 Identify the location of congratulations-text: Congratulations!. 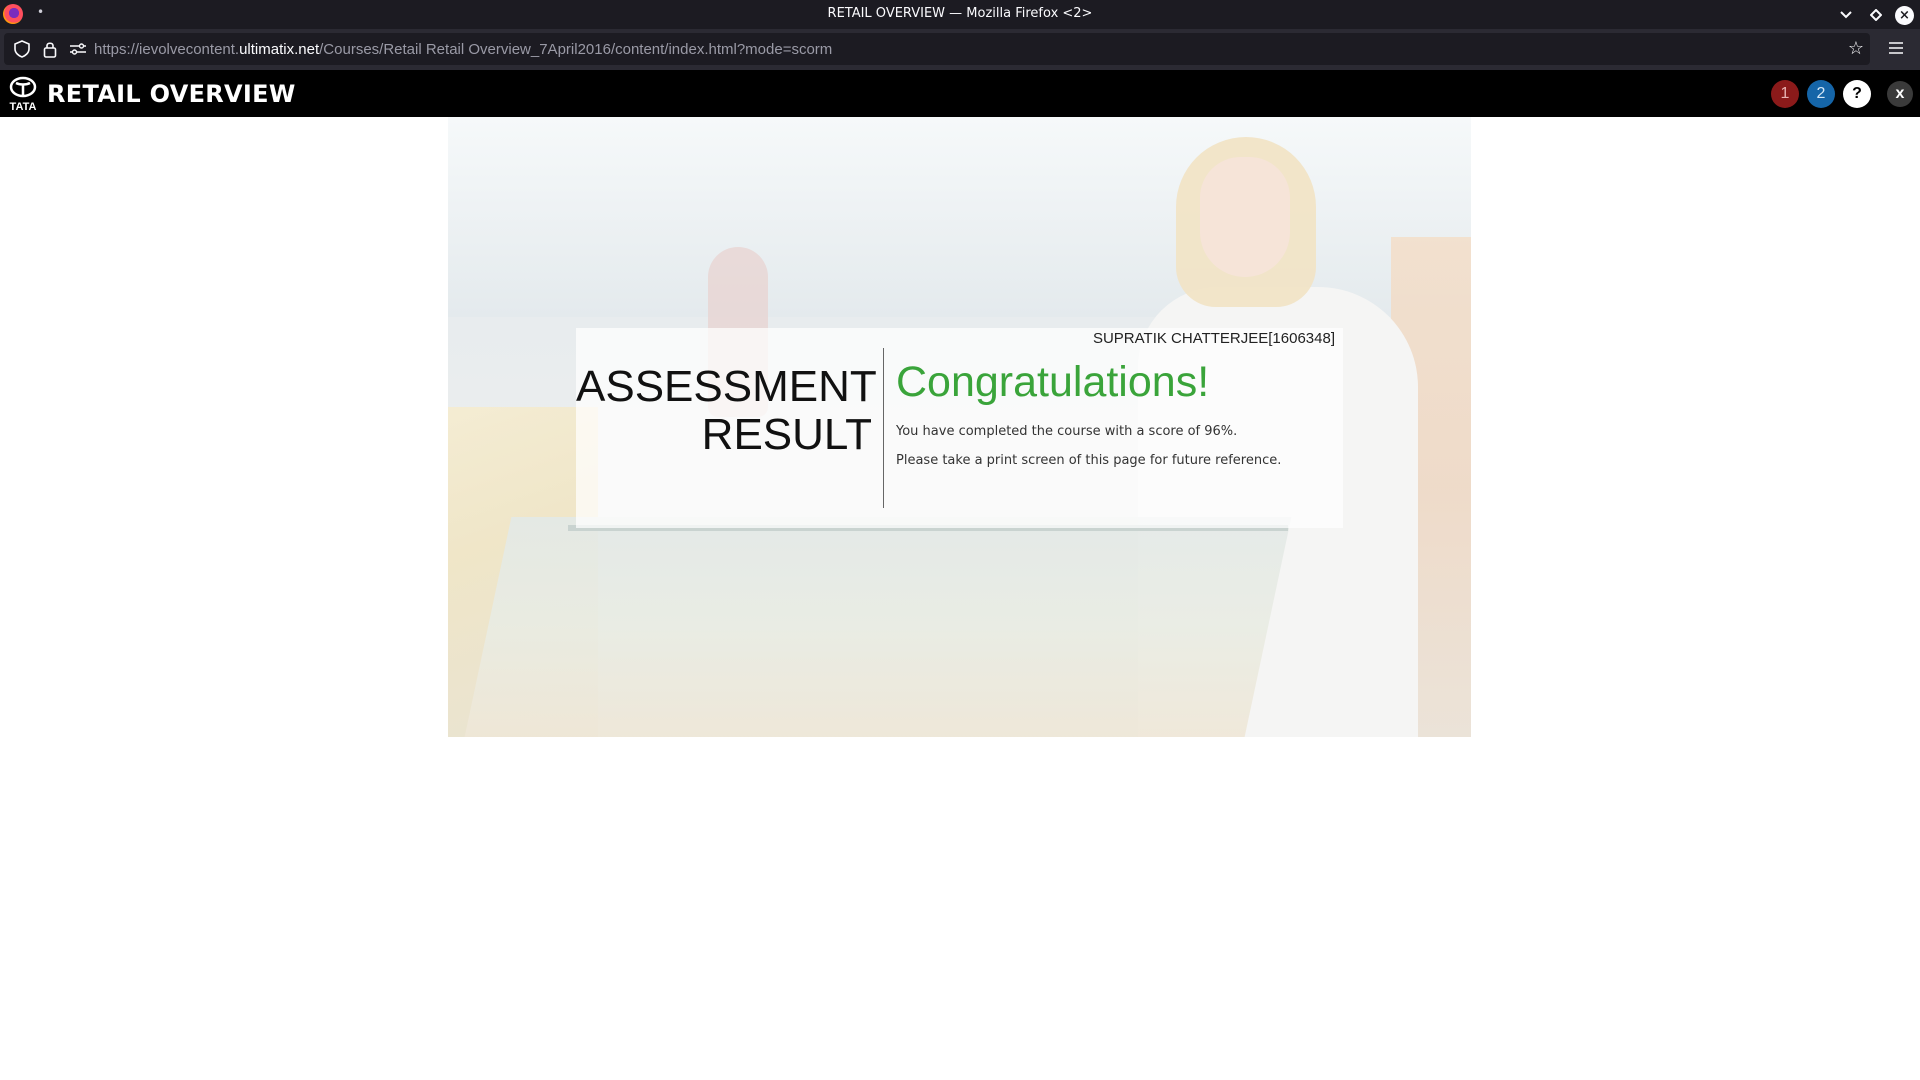
(1053, 382).